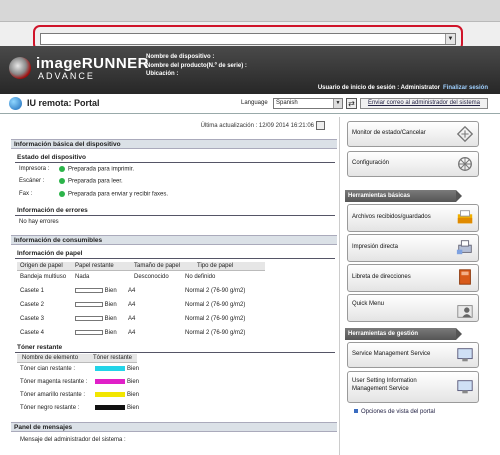  I want to click on chevron-down-icon: ▼, so click(337, 103).